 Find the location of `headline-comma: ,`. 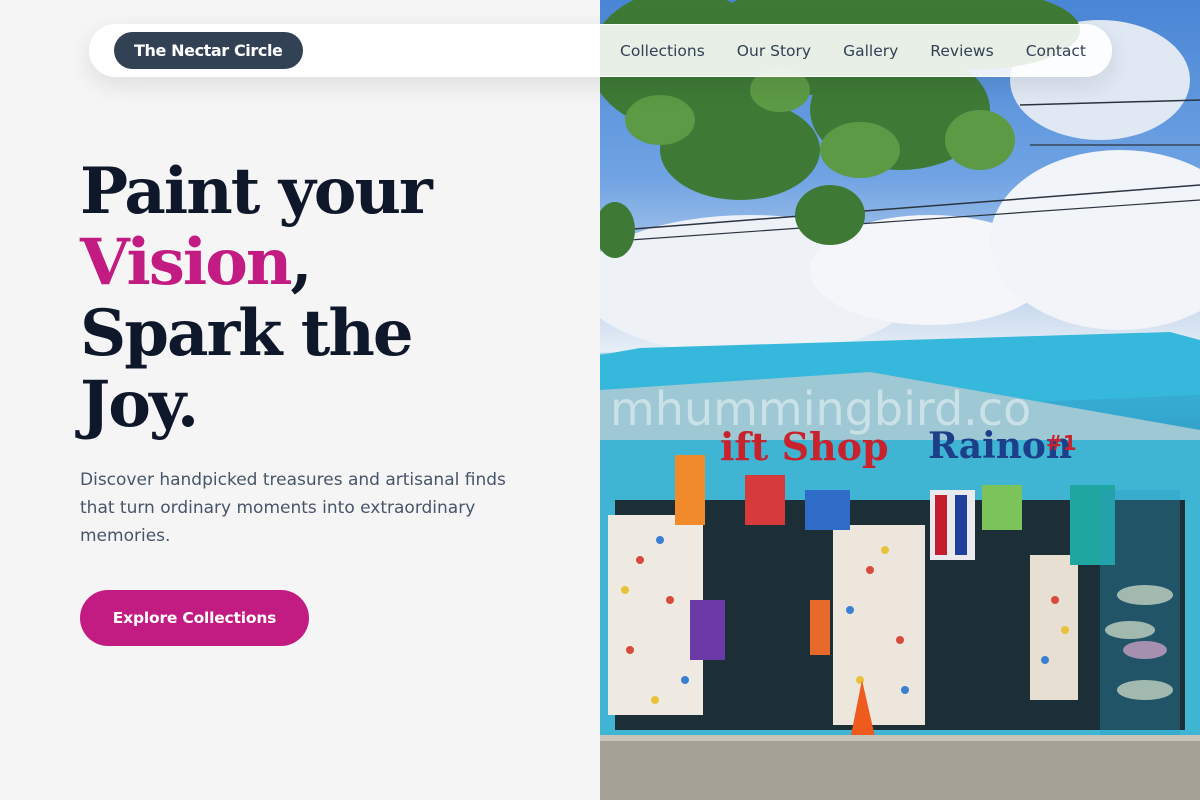

headline-comma: , is located at coordinates (301, 262).